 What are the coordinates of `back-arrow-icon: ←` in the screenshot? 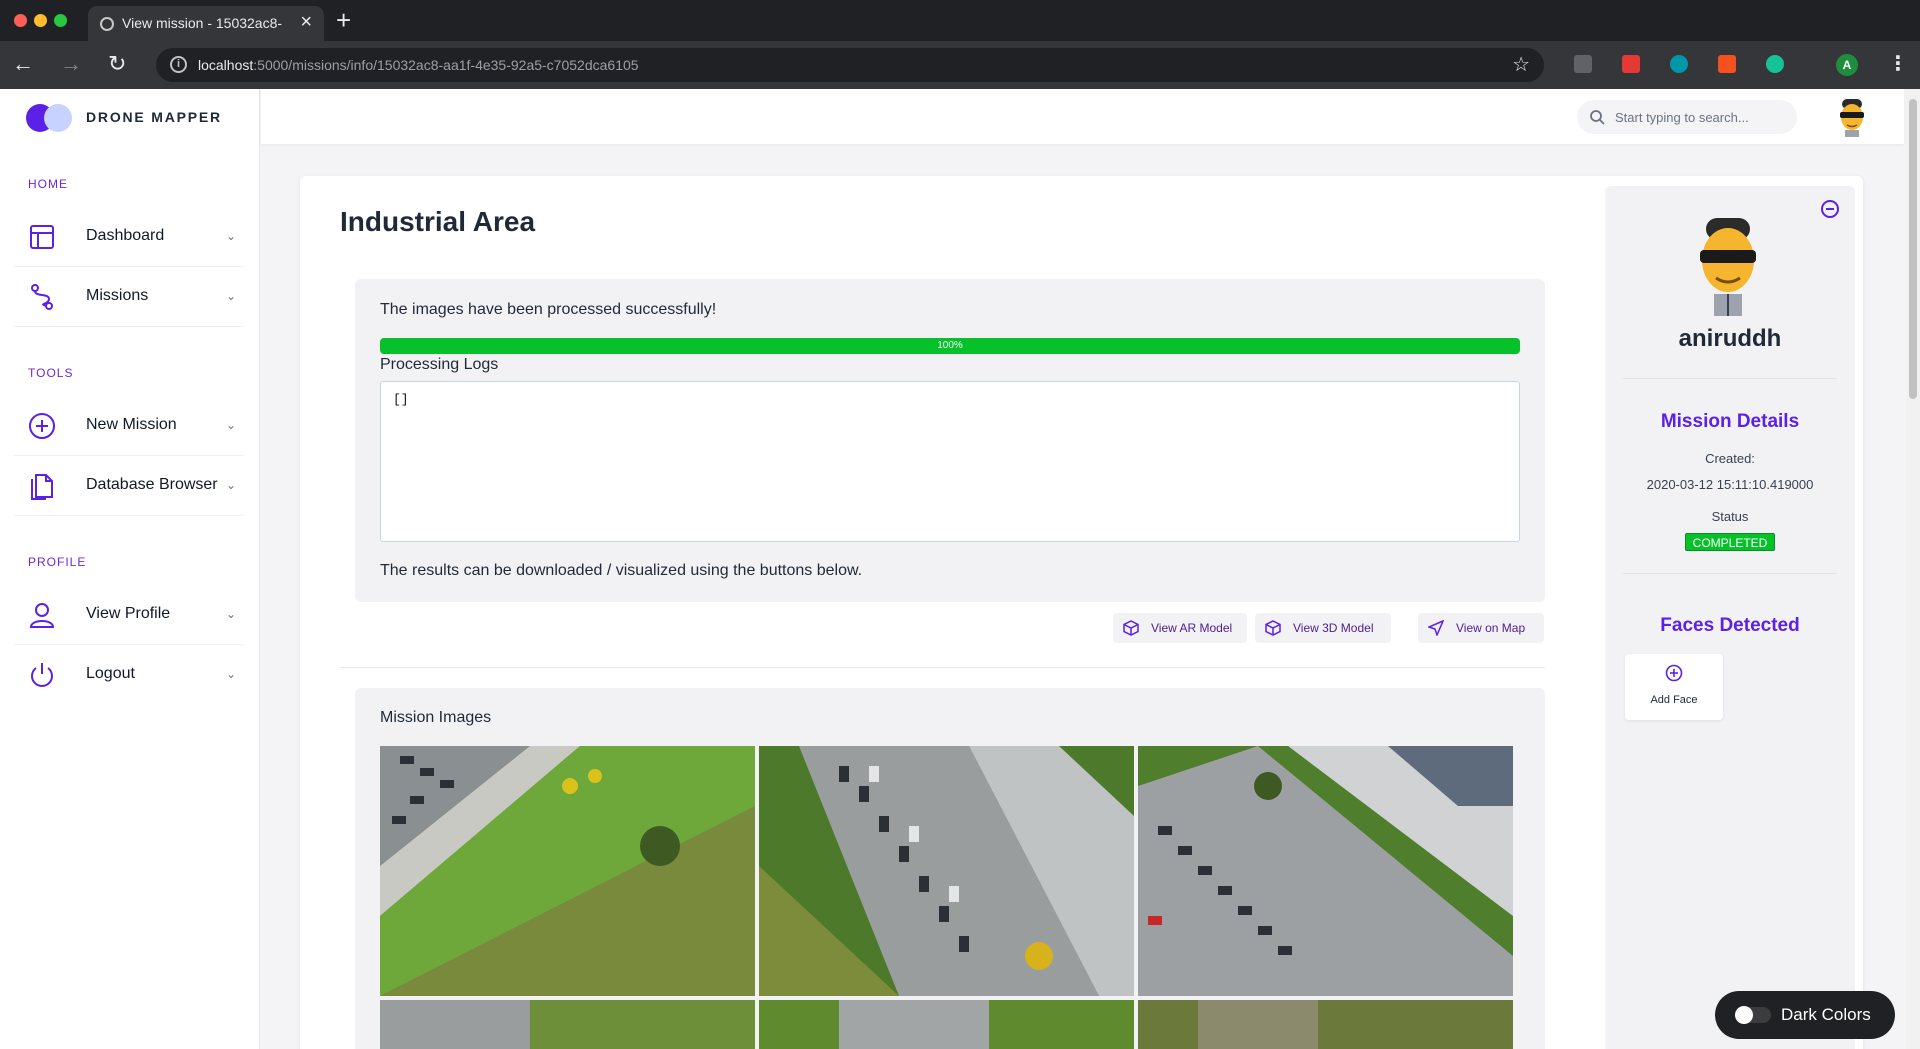 It's located at (23, 64).